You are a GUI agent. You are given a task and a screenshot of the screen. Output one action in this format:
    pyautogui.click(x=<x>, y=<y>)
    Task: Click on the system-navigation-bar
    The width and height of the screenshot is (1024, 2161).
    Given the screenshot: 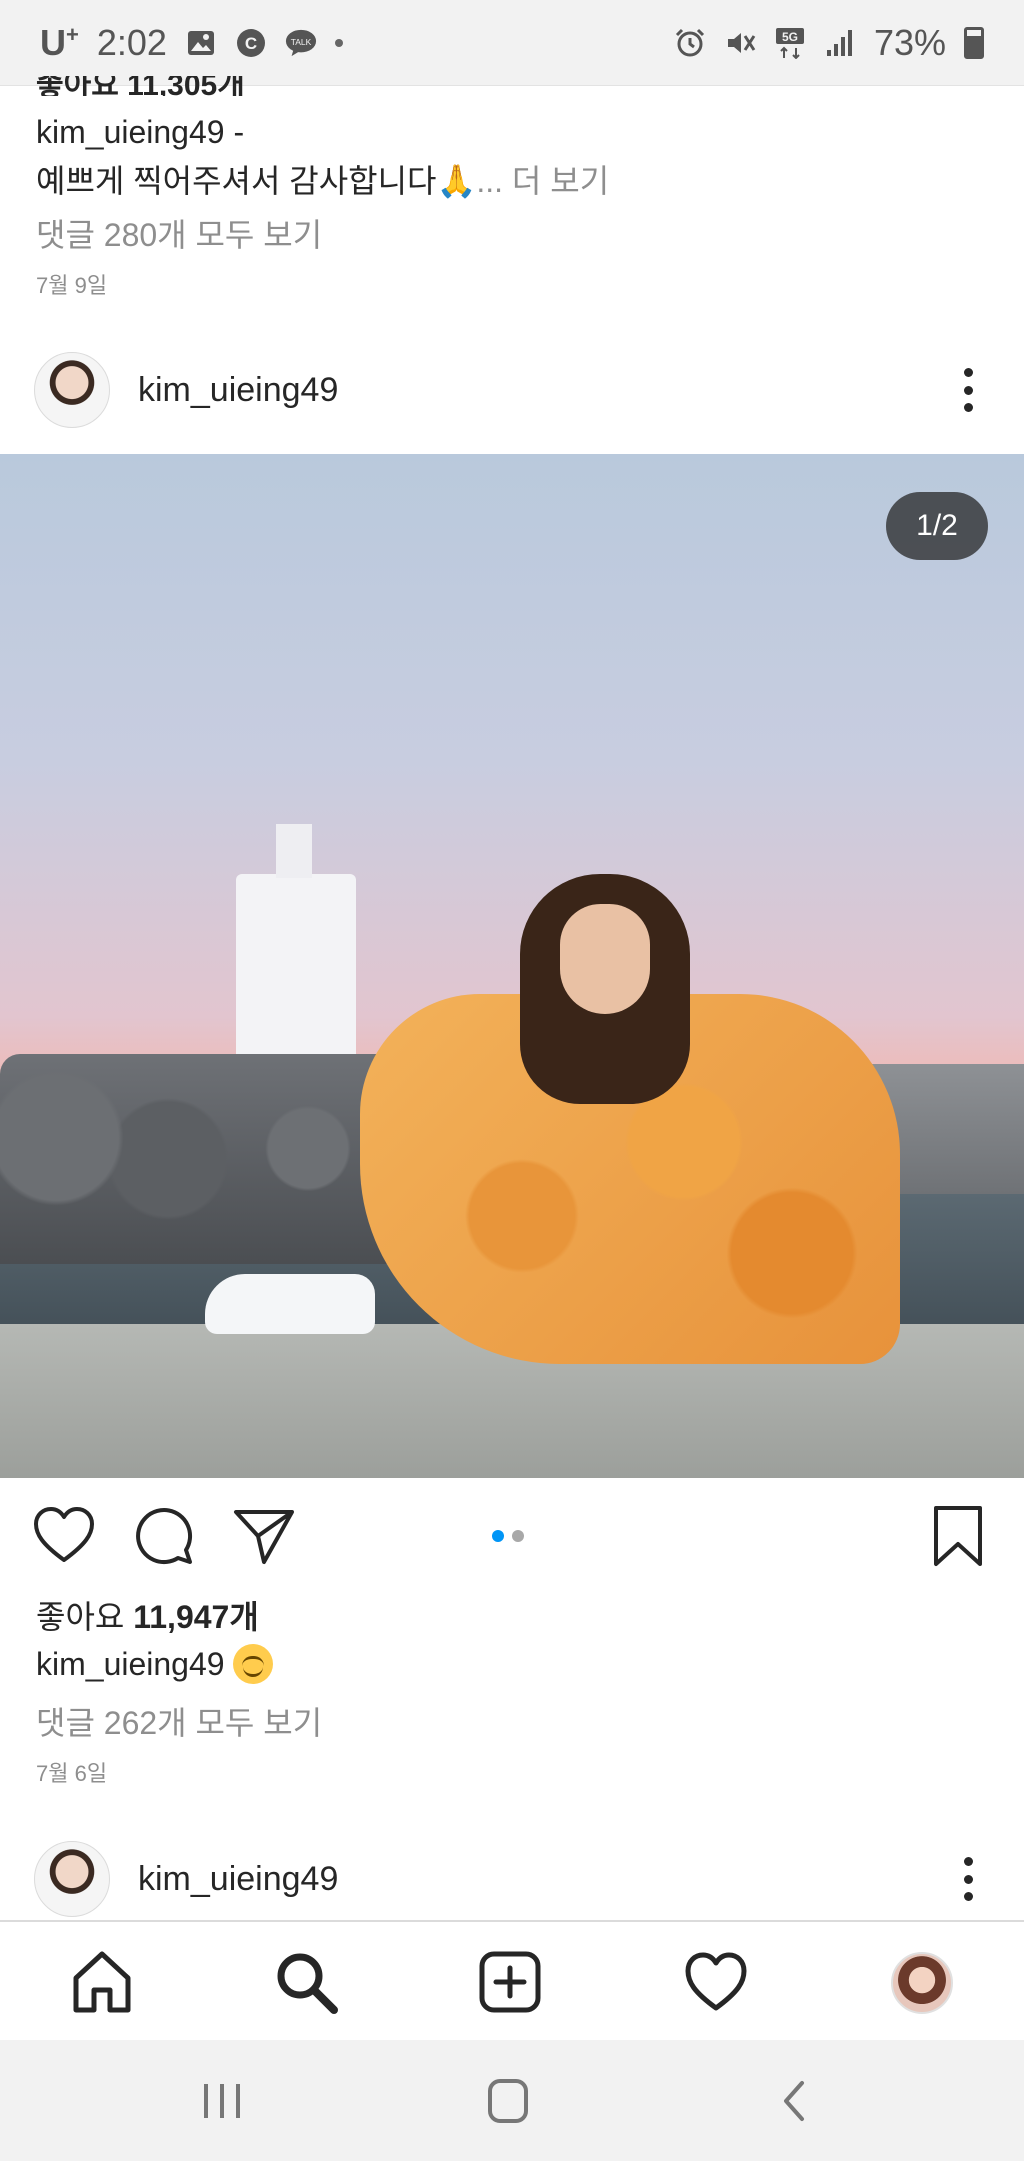 What is the action you would take?
    pyautogui.click(x=512, y=2100)
    